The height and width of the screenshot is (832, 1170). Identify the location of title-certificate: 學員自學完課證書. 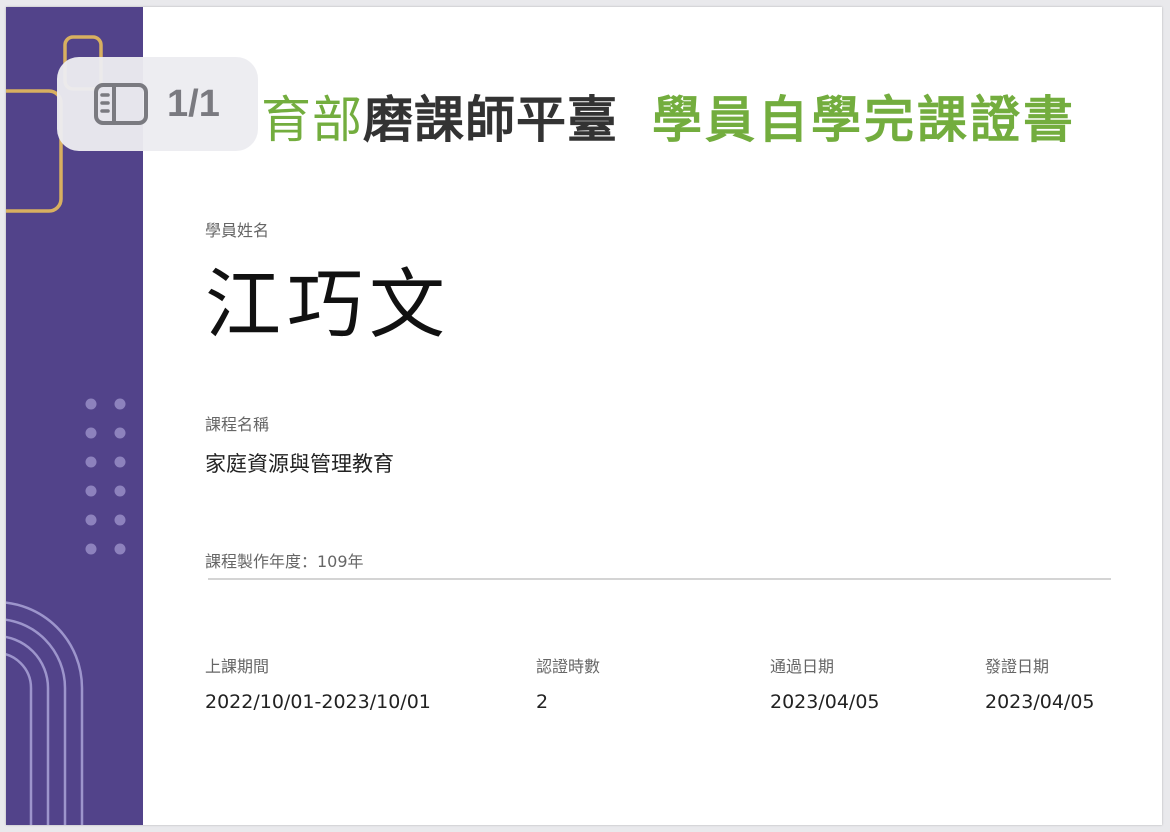
(864, 120).